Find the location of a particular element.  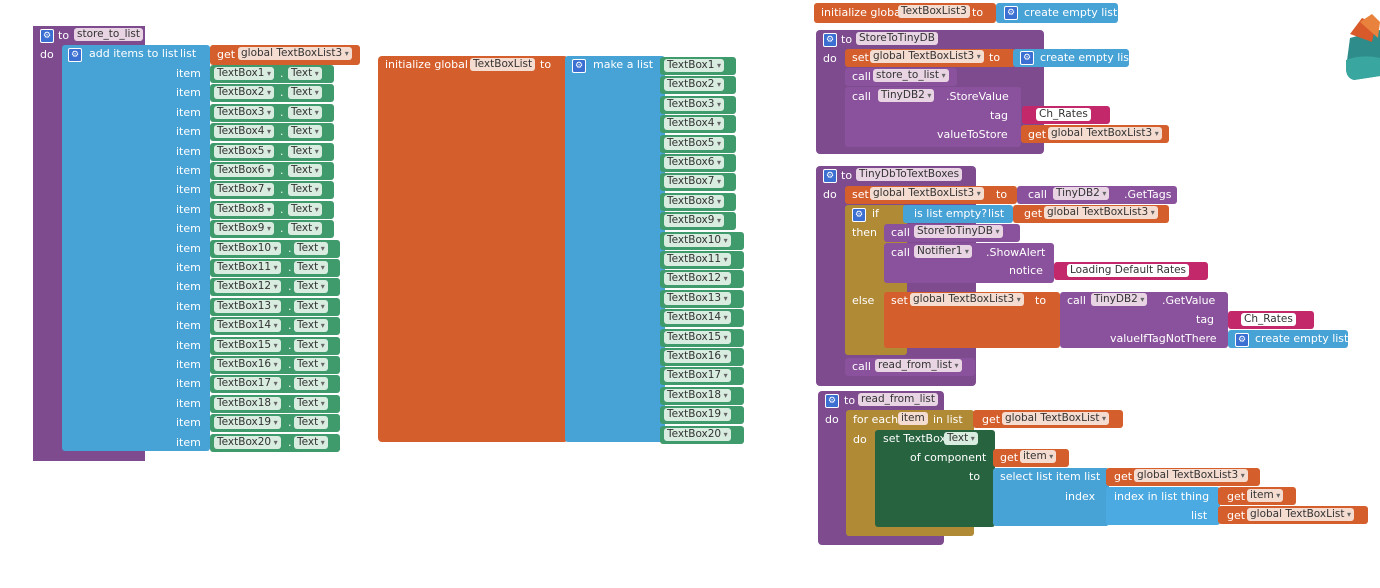

component-block: TextBox6 is located at coordinates (698, 163).